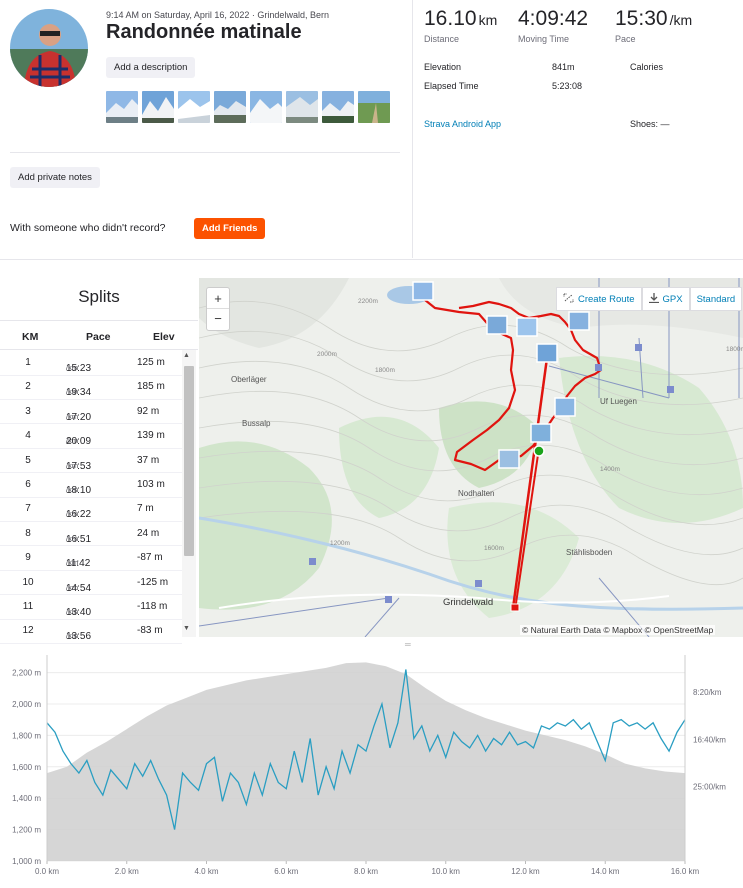 This screenshot has width=743, height=888. Describe the element at coordinates (494, 548) in the screenshot. I see `map-contour-label: 1600m` at that location.